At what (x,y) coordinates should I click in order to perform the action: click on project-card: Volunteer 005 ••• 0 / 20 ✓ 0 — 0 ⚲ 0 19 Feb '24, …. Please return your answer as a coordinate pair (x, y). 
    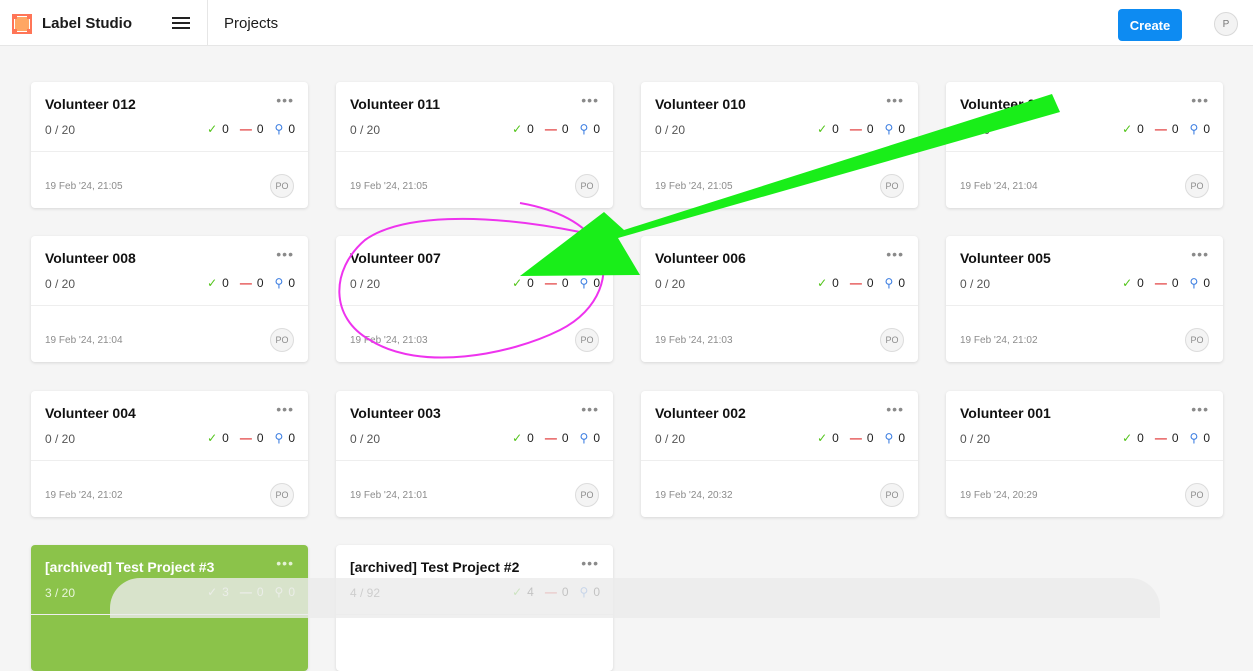
    Looking at the image, I should click on (1084, 299).